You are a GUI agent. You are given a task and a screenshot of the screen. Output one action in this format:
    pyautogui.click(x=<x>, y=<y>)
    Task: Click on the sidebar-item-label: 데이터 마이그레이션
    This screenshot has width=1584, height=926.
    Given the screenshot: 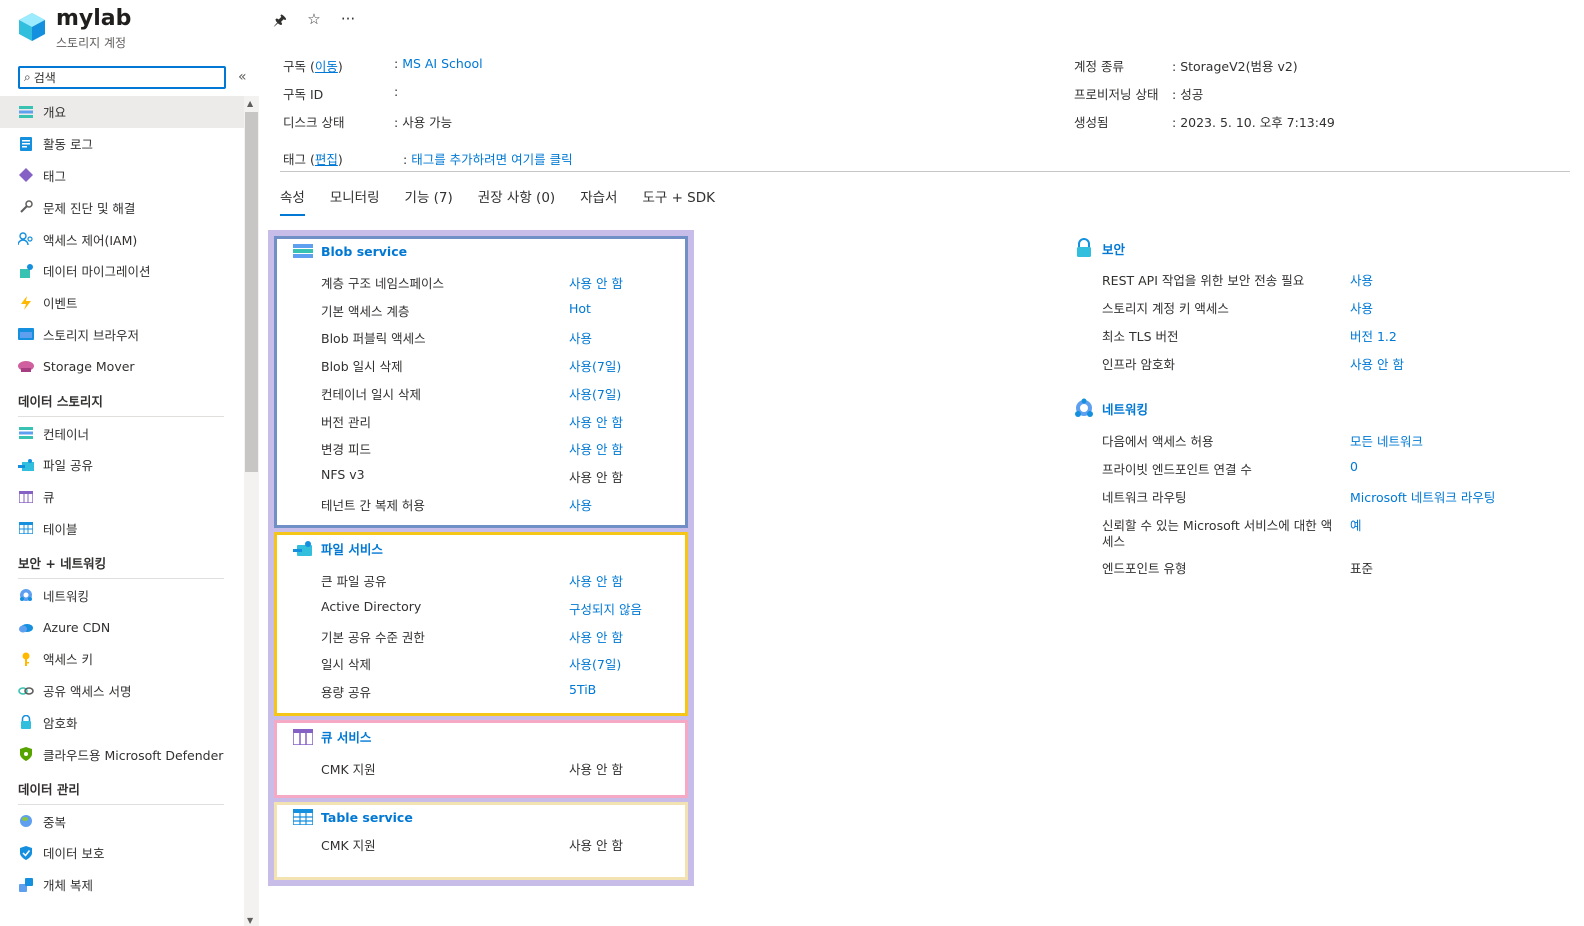 What is the action you would take?
    pyautogui.click(x=97, y=272)
    